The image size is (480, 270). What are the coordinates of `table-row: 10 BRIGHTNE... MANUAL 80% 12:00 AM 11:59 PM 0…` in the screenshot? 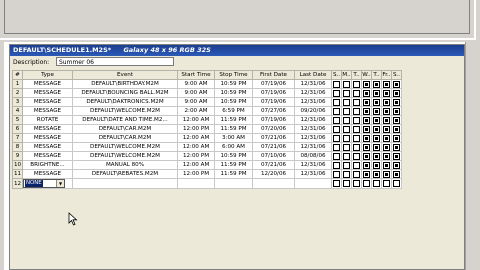 It's located at (207, 165).